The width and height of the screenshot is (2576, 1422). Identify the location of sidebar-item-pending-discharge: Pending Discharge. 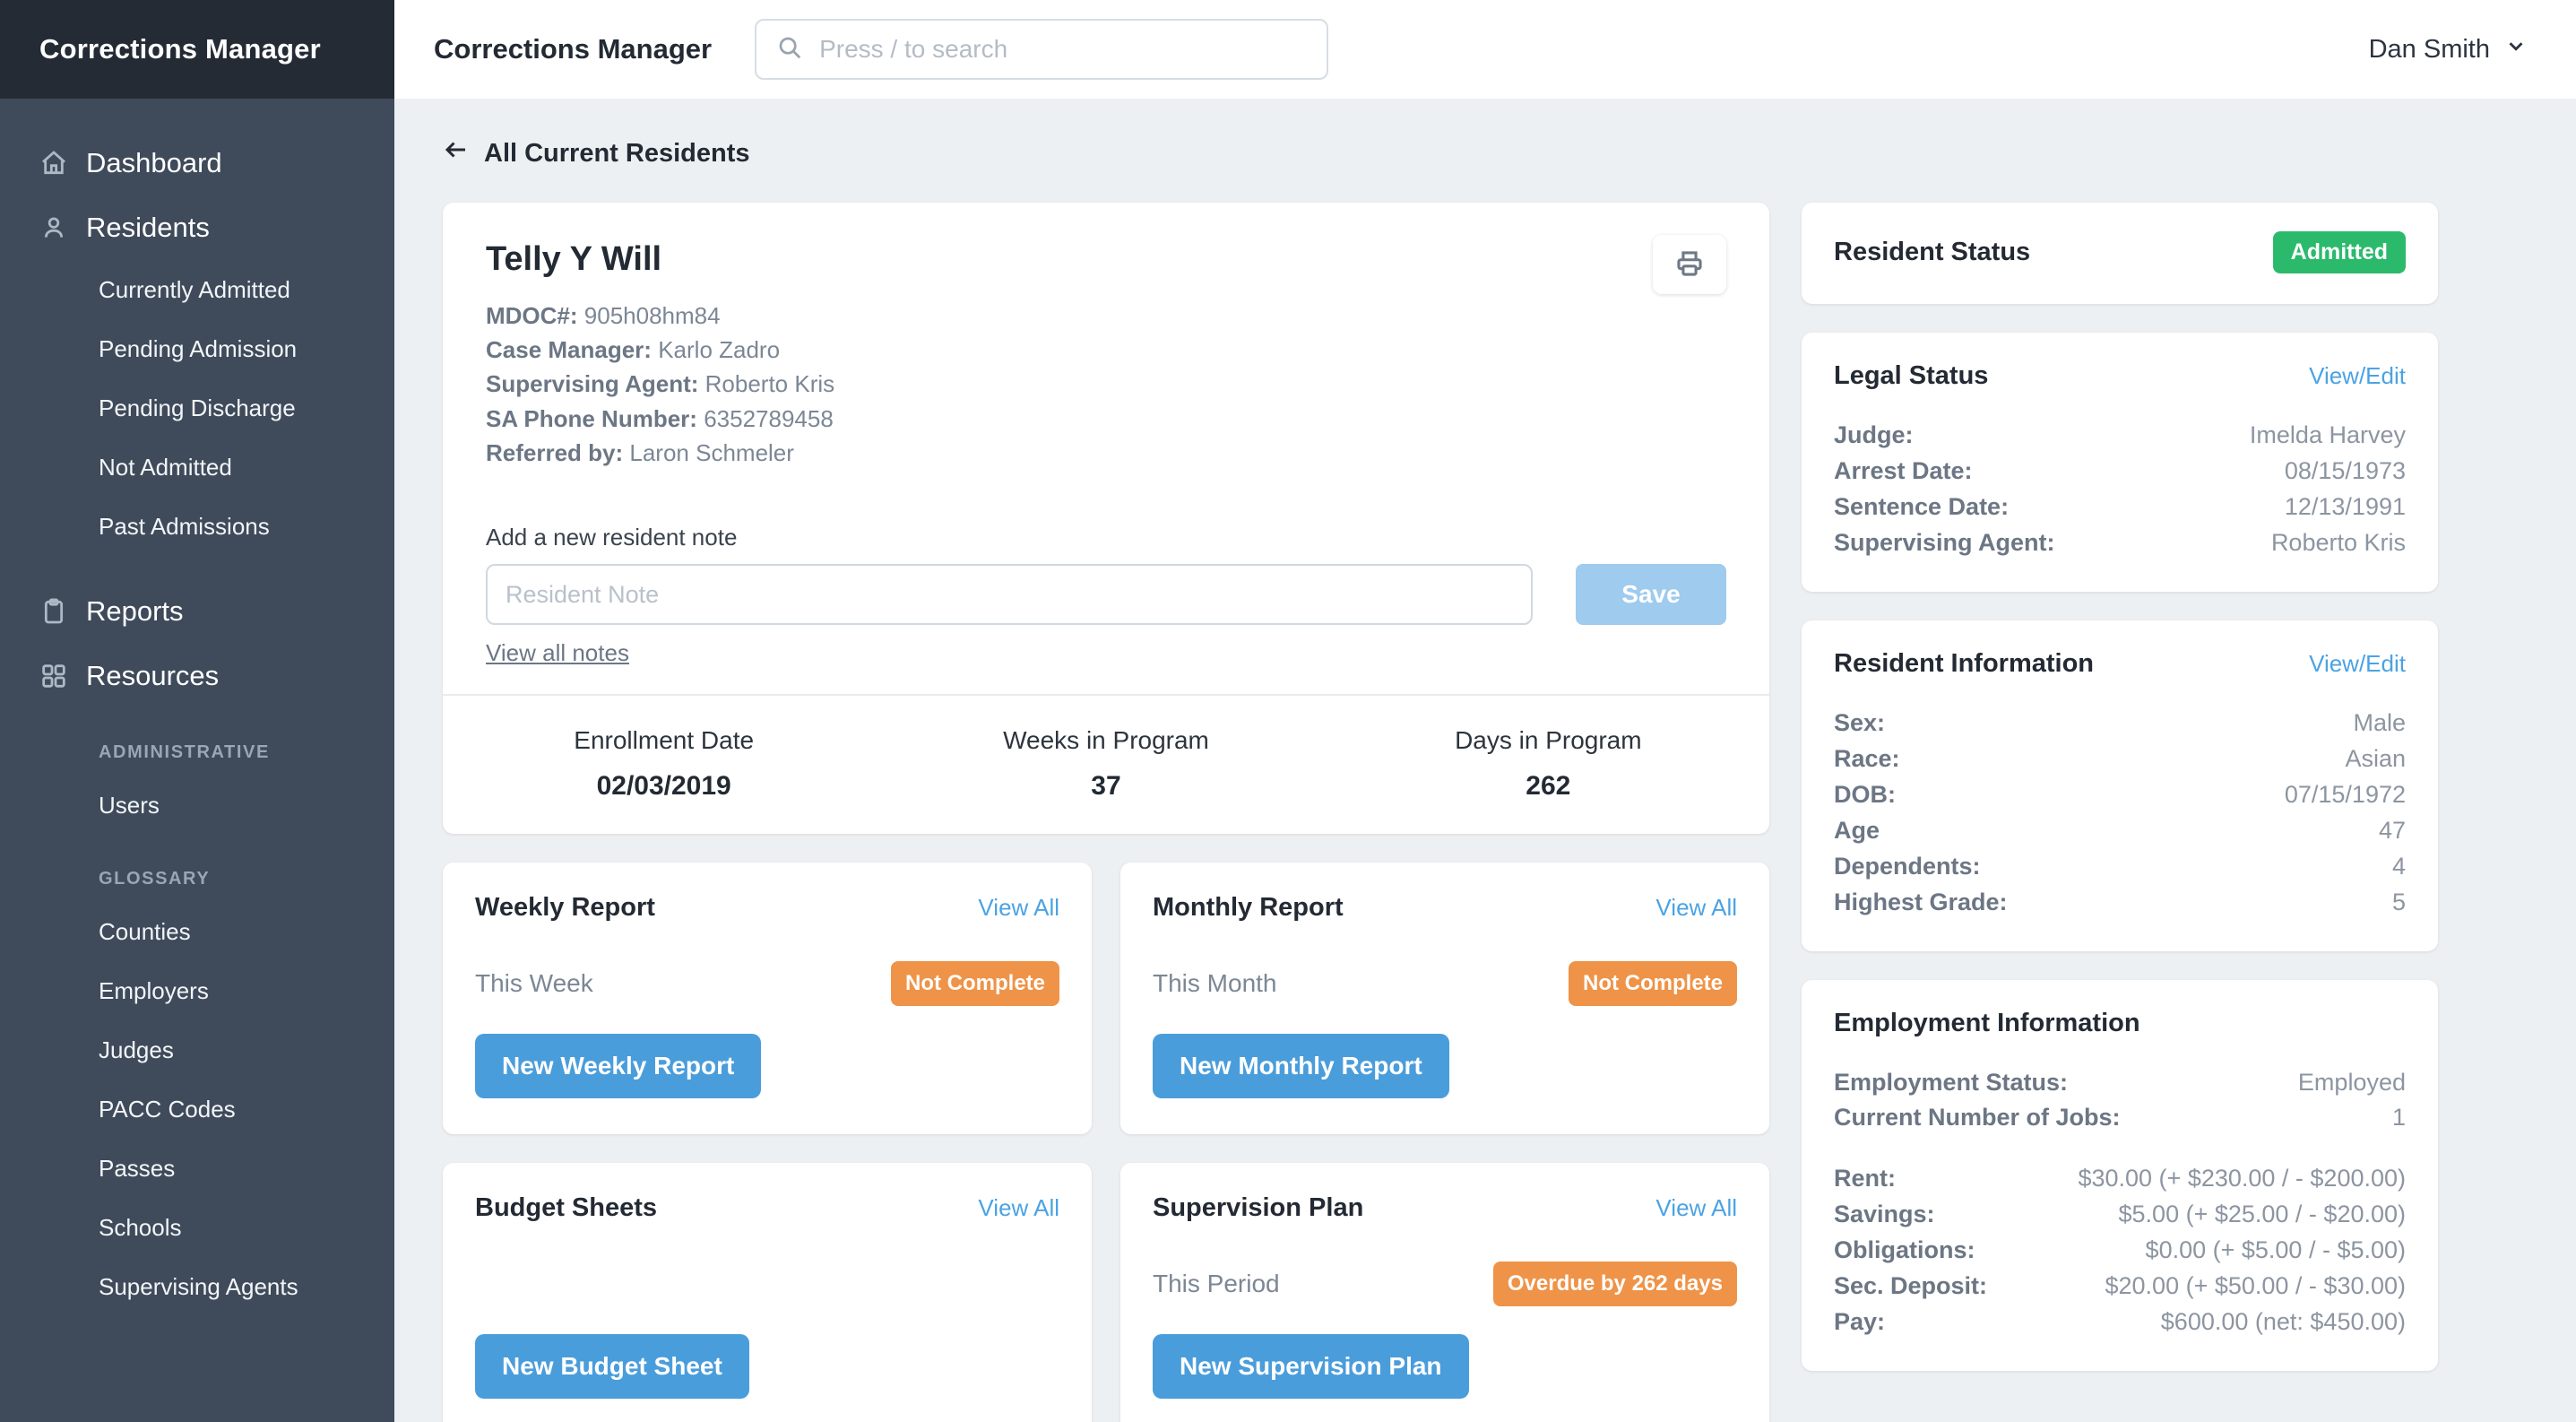
(197, 408).